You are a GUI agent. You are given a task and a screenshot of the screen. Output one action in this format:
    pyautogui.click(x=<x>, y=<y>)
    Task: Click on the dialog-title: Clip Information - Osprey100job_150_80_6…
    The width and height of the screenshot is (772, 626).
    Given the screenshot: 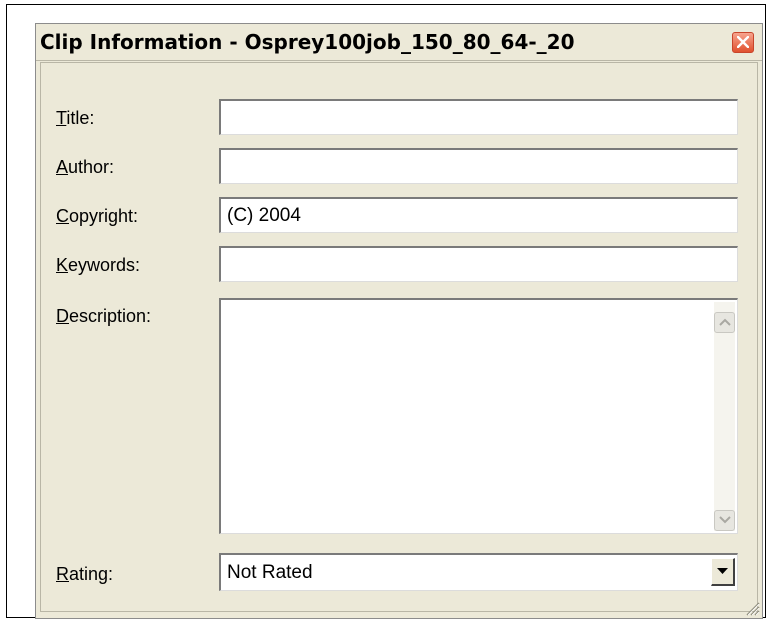 What is the action you would take?
    pyautogui.click(x=307, y=42)
    